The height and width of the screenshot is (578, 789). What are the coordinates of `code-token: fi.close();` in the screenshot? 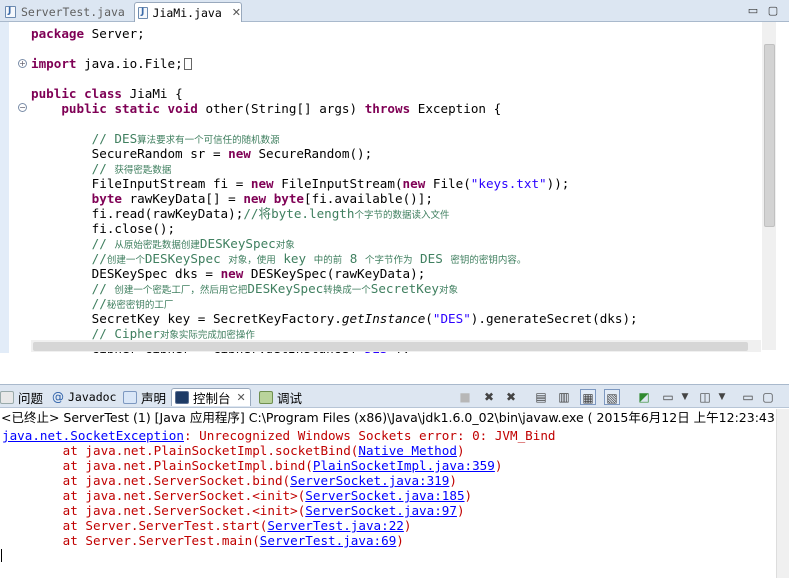 It's located at (103, 228).